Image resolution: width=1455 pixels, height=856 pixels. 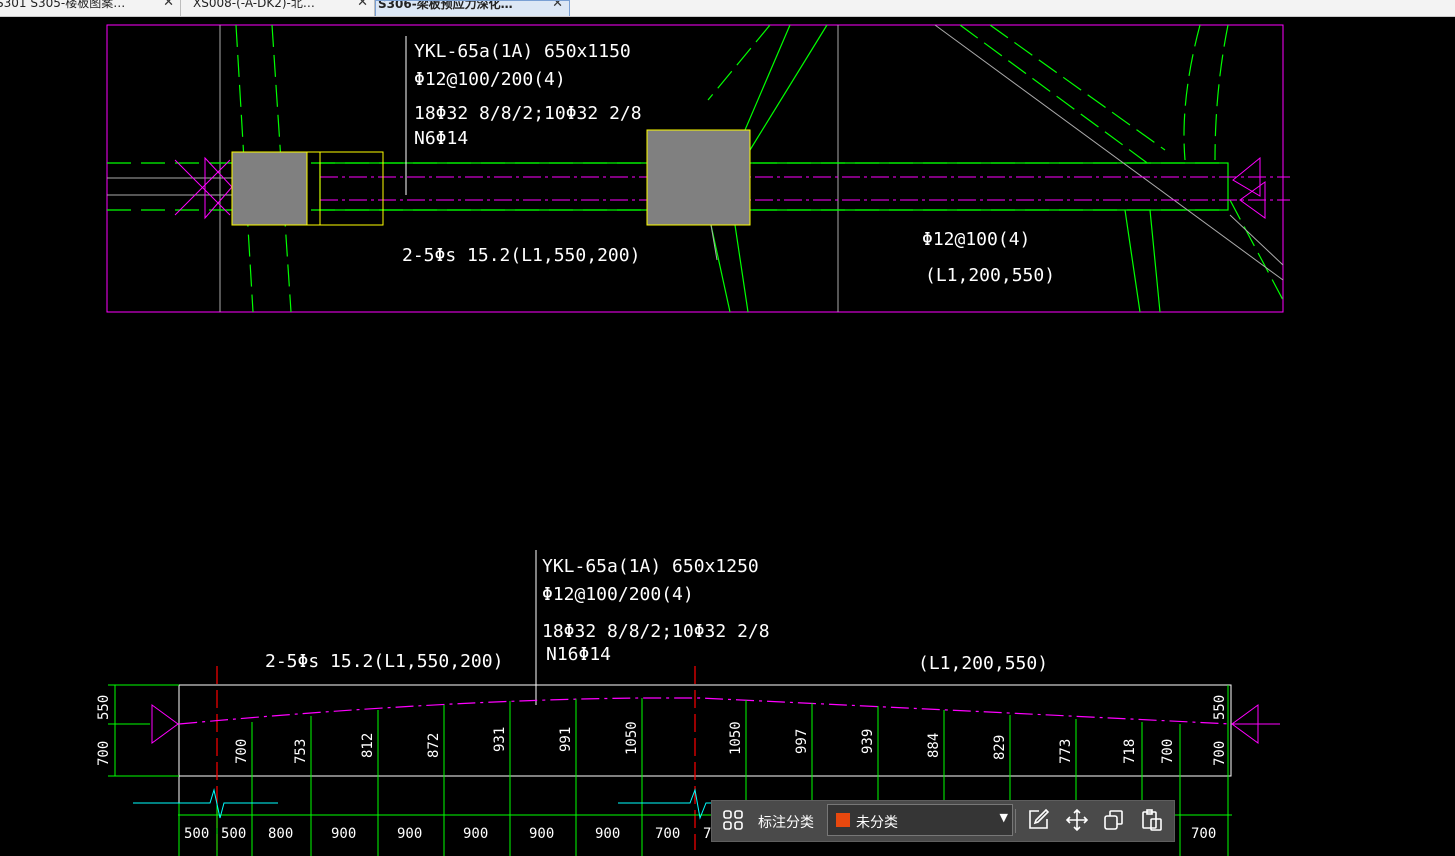 What do you see at coordinates (1130, 751) in the screenshot?
I see `height-label: 718` at bounding box center [1130, 751].